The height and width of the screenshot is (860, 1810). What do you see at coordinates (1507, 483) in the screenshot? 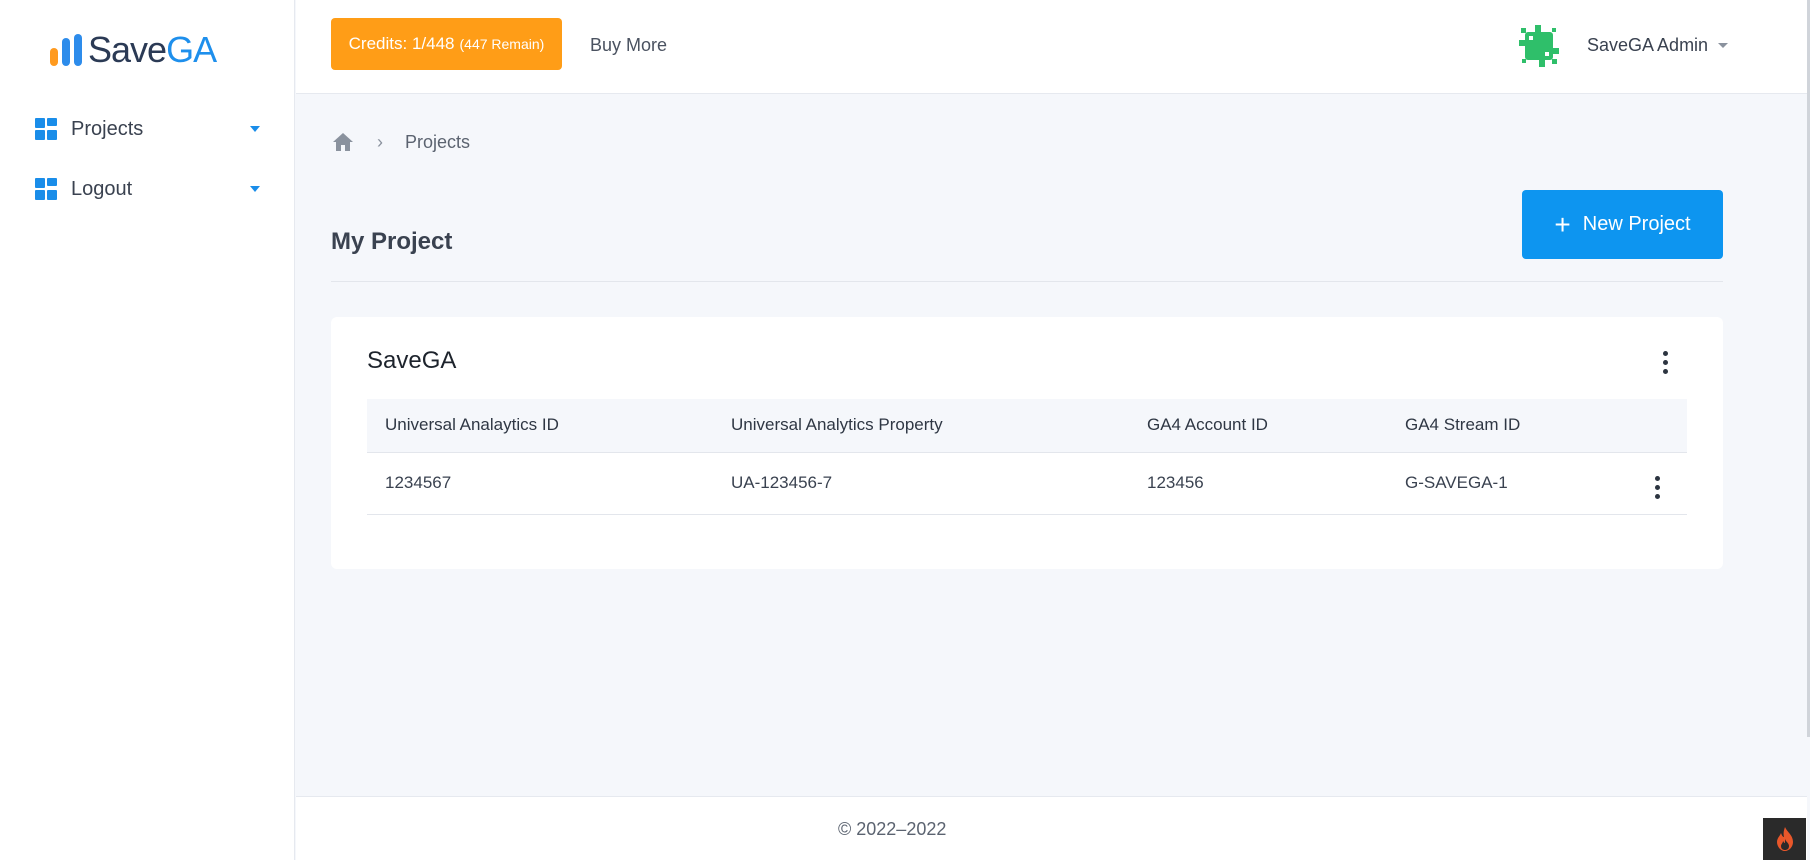
I see `table-cell: G-SAVEGA-1` at bounding box center [1507, 483].